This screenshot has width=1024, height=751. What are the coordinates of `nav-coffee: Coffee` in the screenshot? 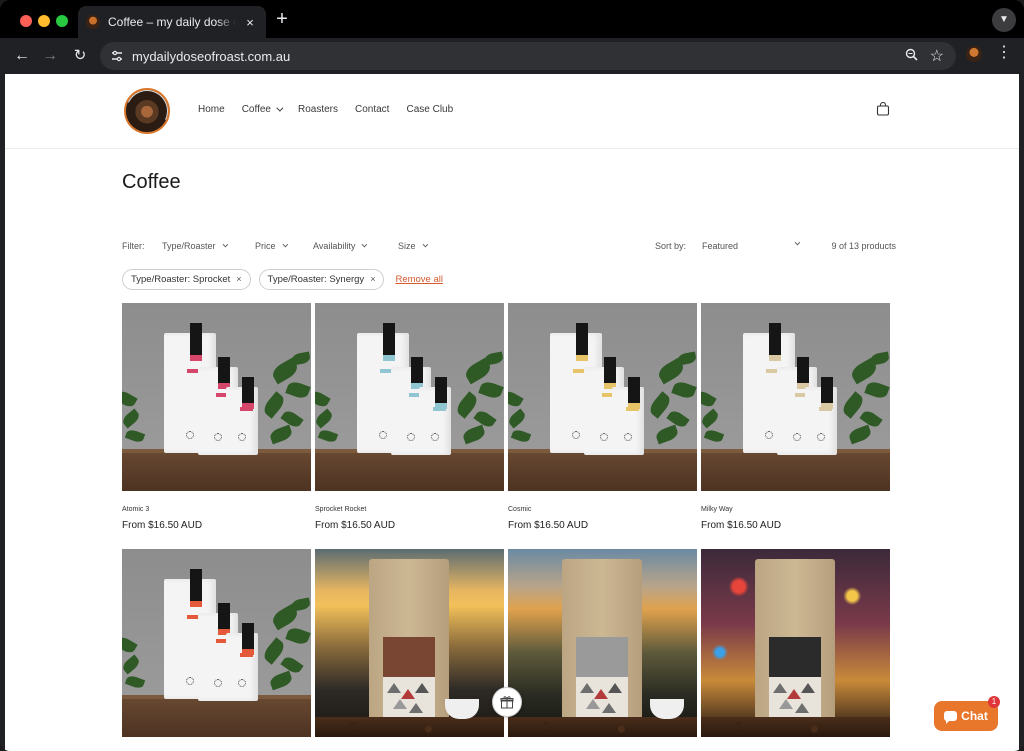 It's located at (262, 109).